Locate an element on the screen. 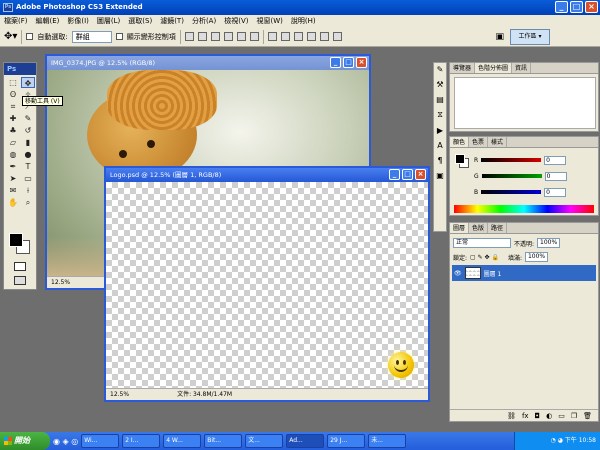 The image size is (600, 450). tool-presets-icon: ⚒ is located at coordinates (439, 84).